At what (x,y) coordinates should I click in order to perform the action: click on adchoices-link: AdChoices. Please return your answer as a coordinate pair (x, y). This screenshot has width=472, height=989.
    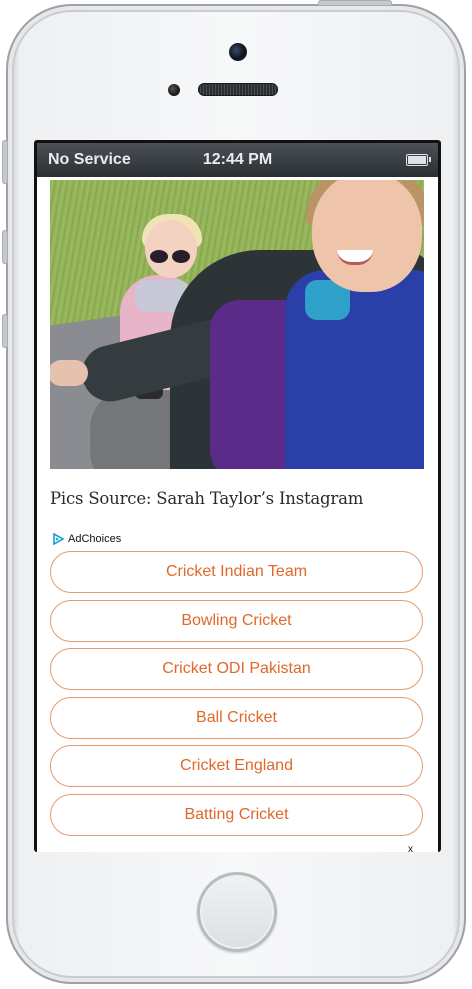
    Looking at the image, I should click on (86, 539).